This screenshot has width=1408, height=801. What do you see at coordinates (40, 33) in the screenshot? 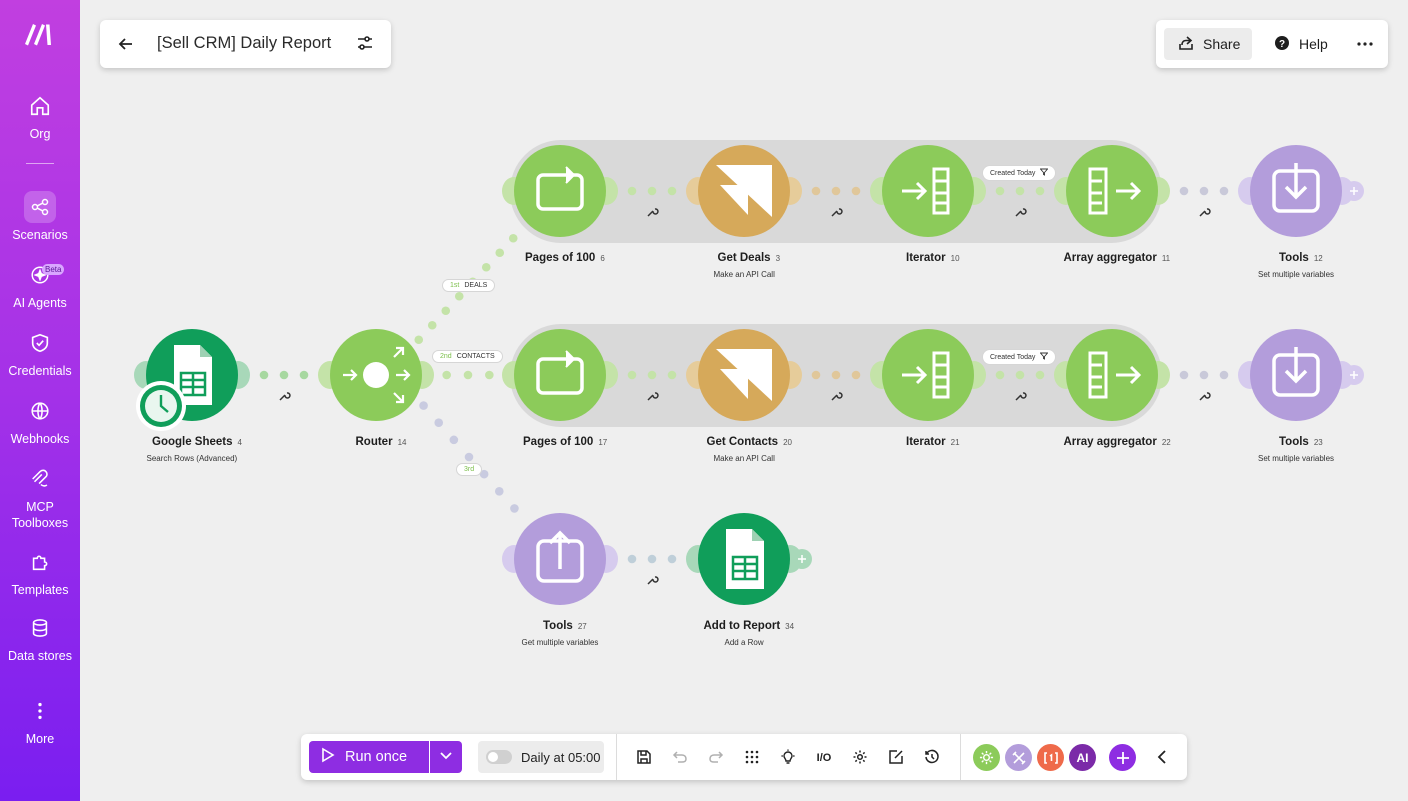
I see `make-logo-icon` at bounding box center [40, 33].